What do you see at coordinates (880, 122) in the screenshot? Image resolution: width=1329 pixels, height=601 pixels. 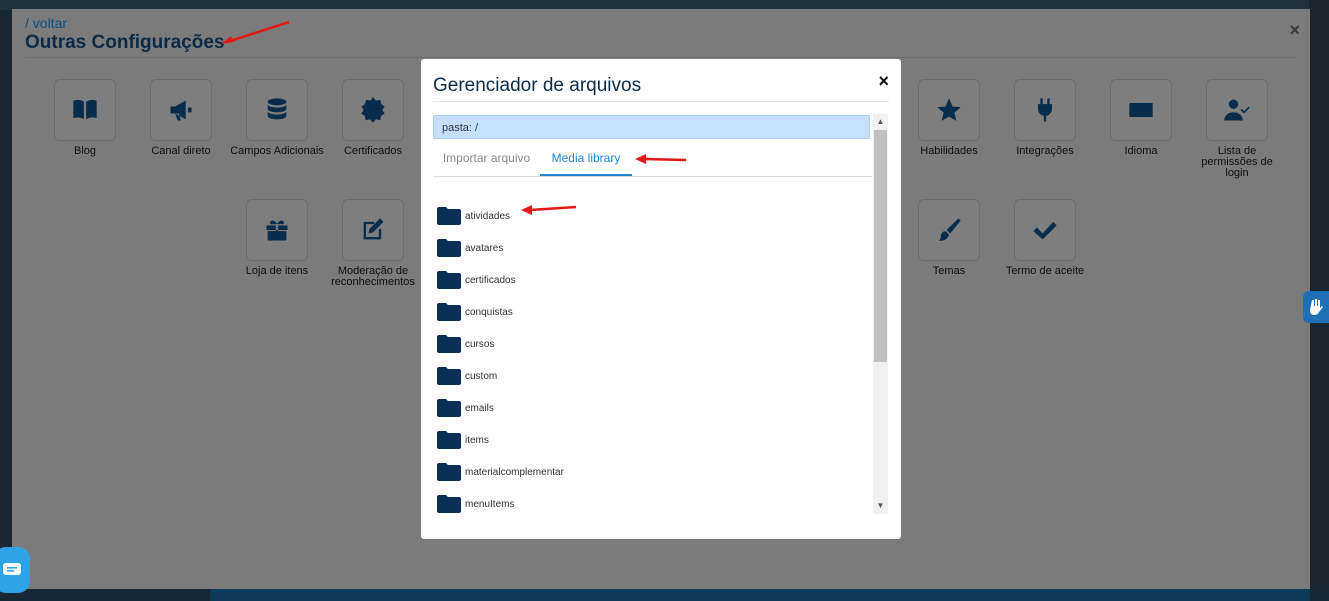 I see `scroll-up-arrow: ▲` at bounding box center [880, 122].